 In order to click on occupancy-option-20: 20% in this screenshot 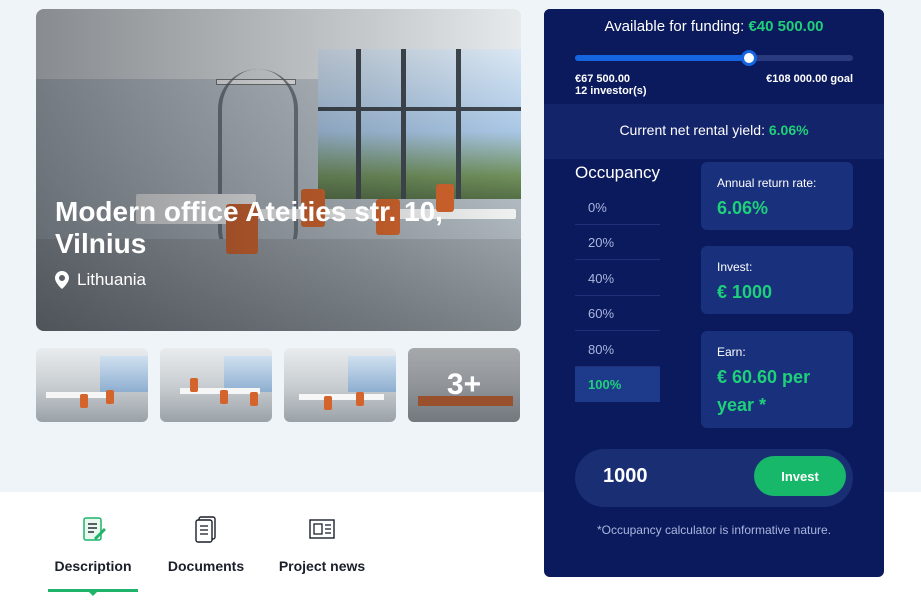, I will do `click(617, 242)`.